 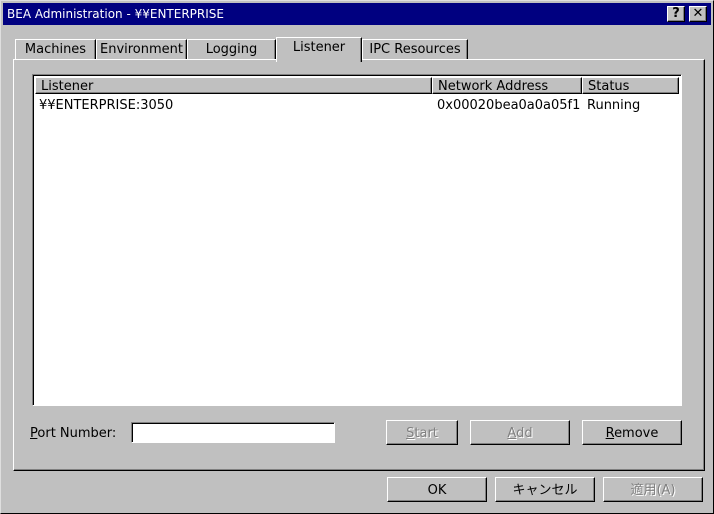 What do you see at coordinates (73, 433) in the screenshot?
I see `port-number-label: Port Number:` at bounding box center [73, 433].